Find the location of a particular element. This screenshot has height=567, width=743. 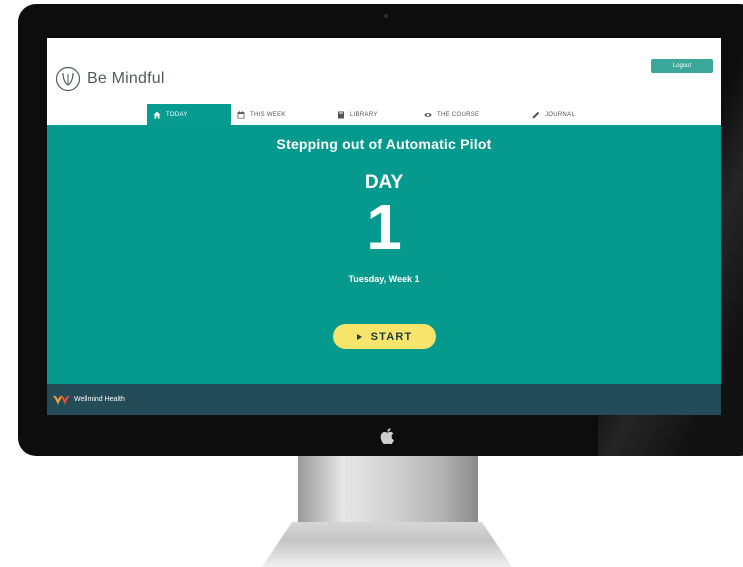

tab-library: LIBRARY is located at coordinates (357, 114).